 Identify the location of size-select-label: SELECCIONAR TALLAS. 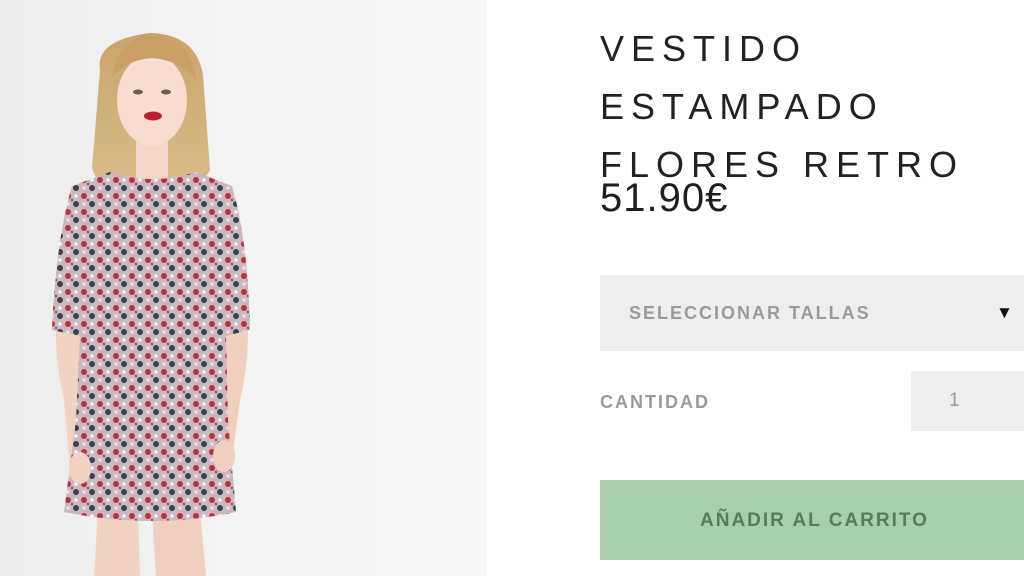
(750, 313).